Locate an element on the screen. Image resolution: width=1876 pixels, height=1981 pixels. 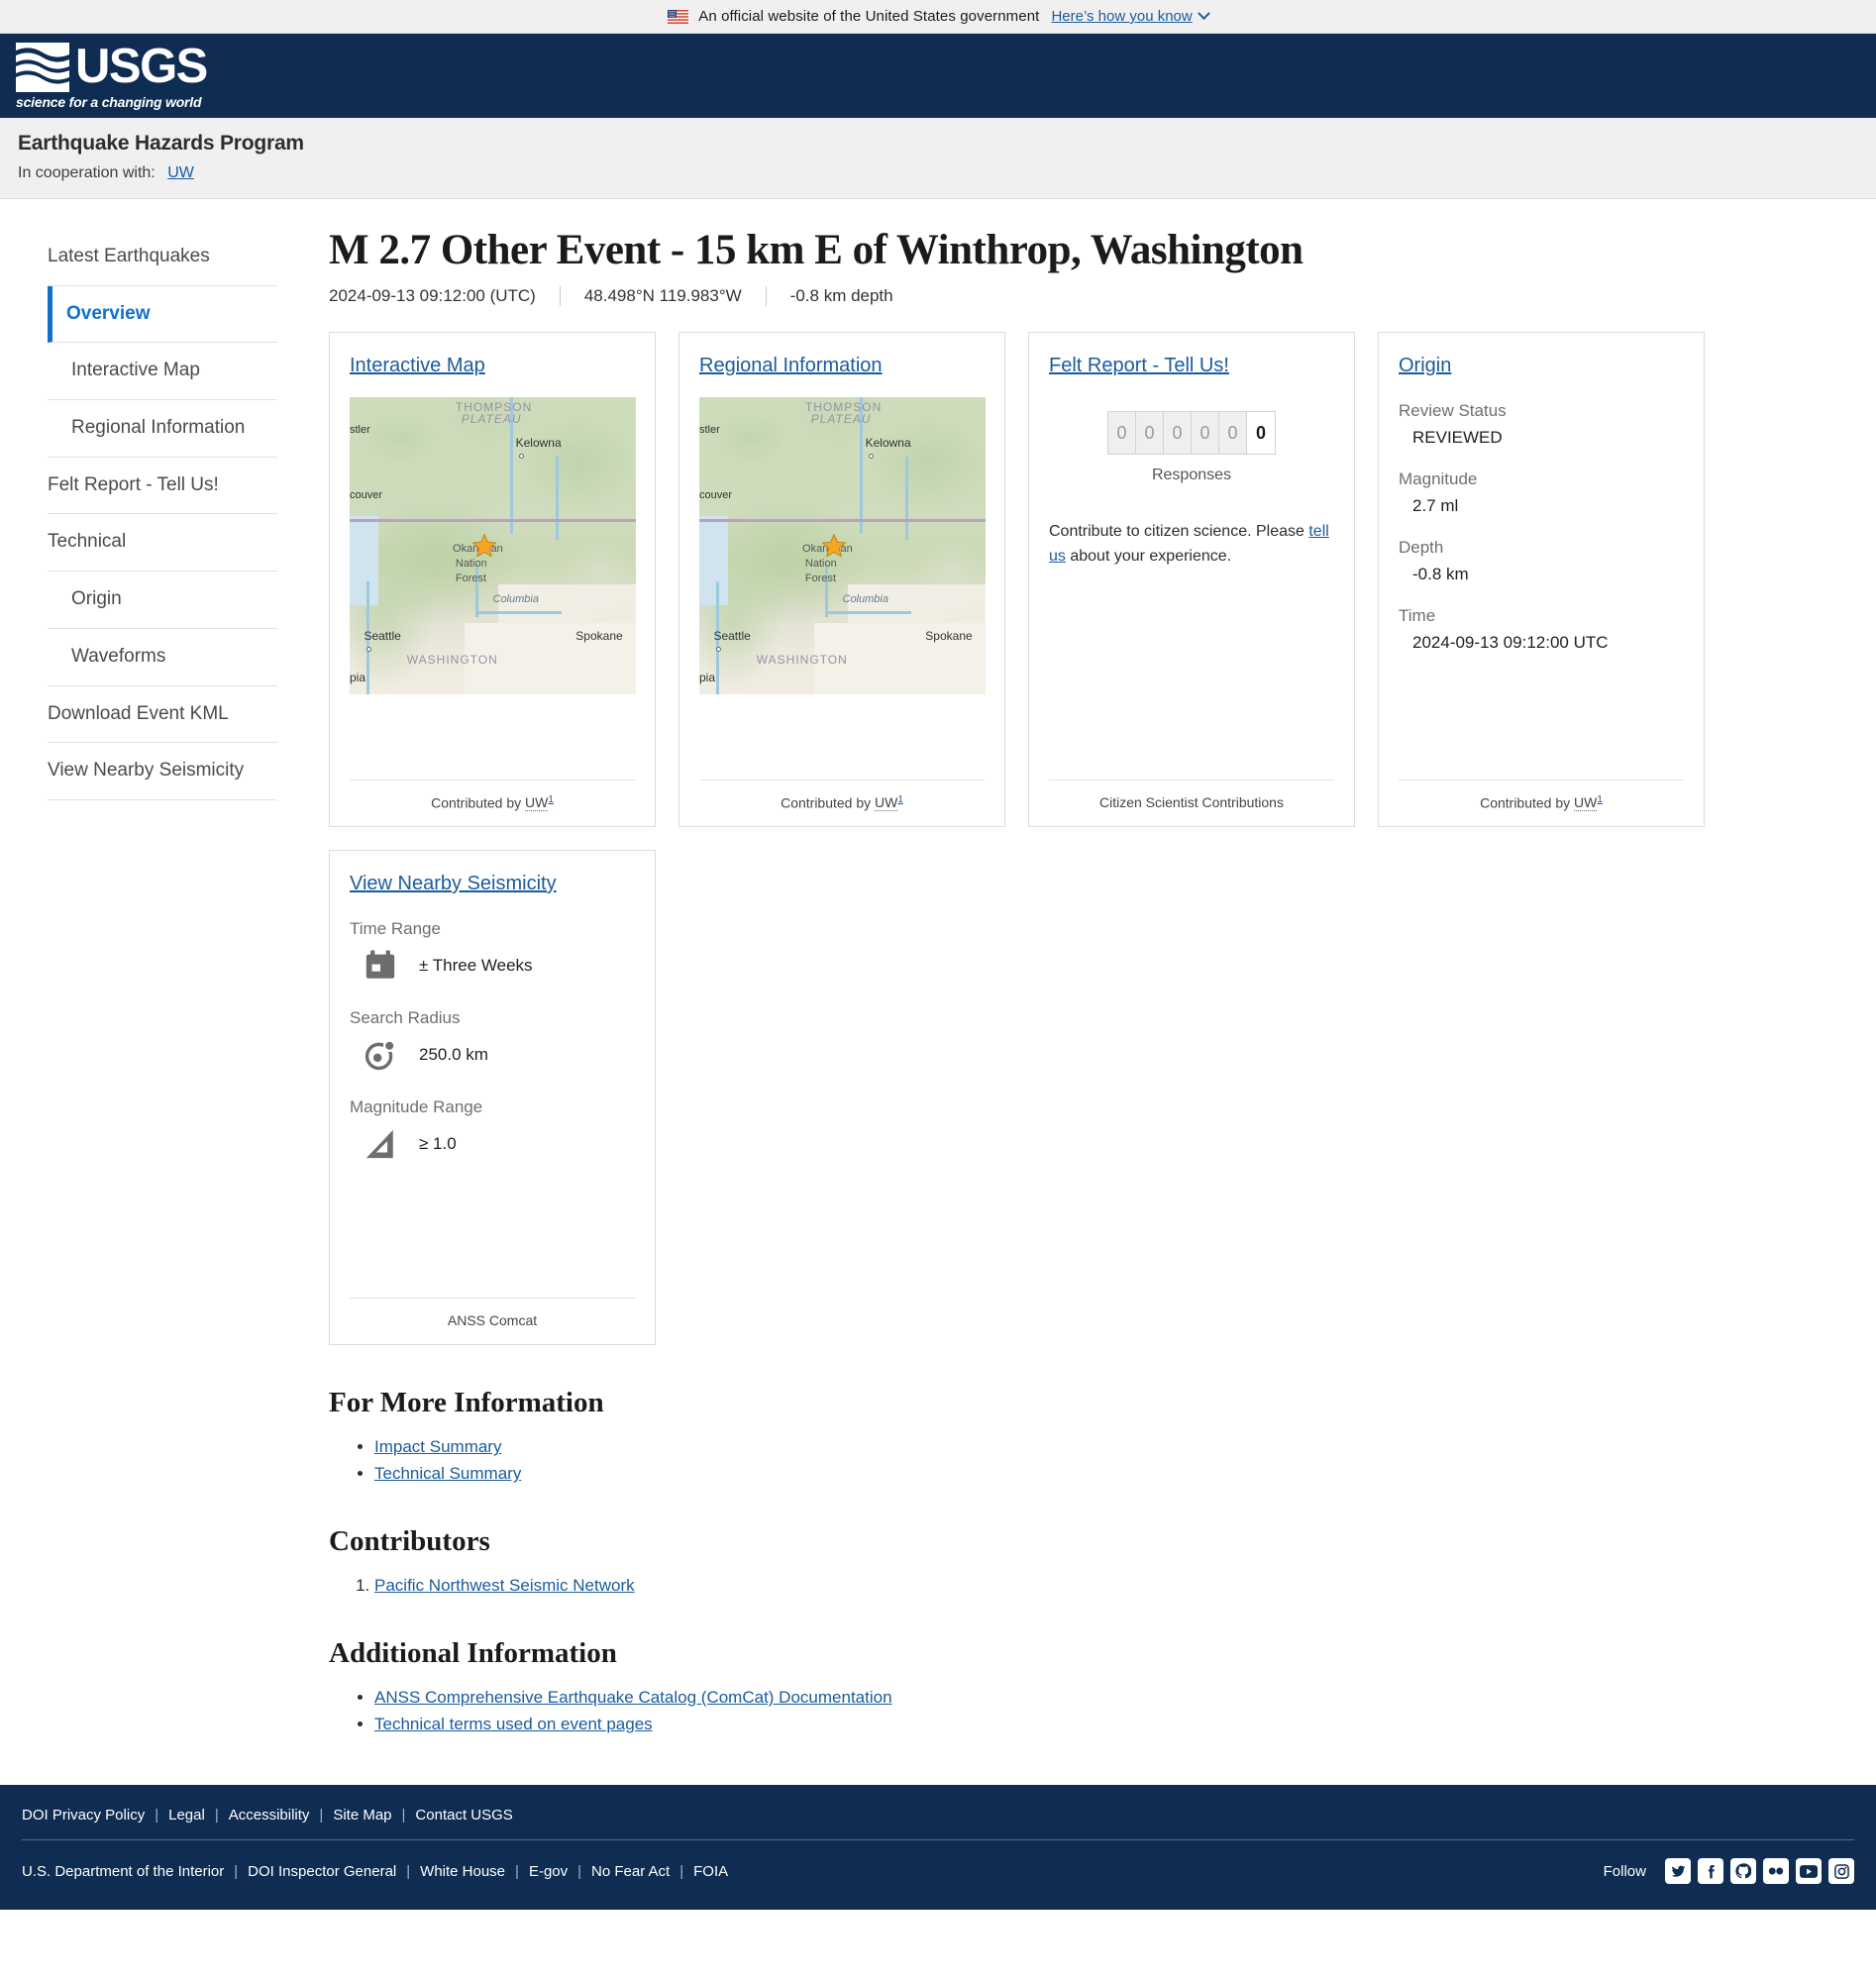
footer-link-doi-inspector-general: DOI Inspector General is located at coordinates (322, 1871).